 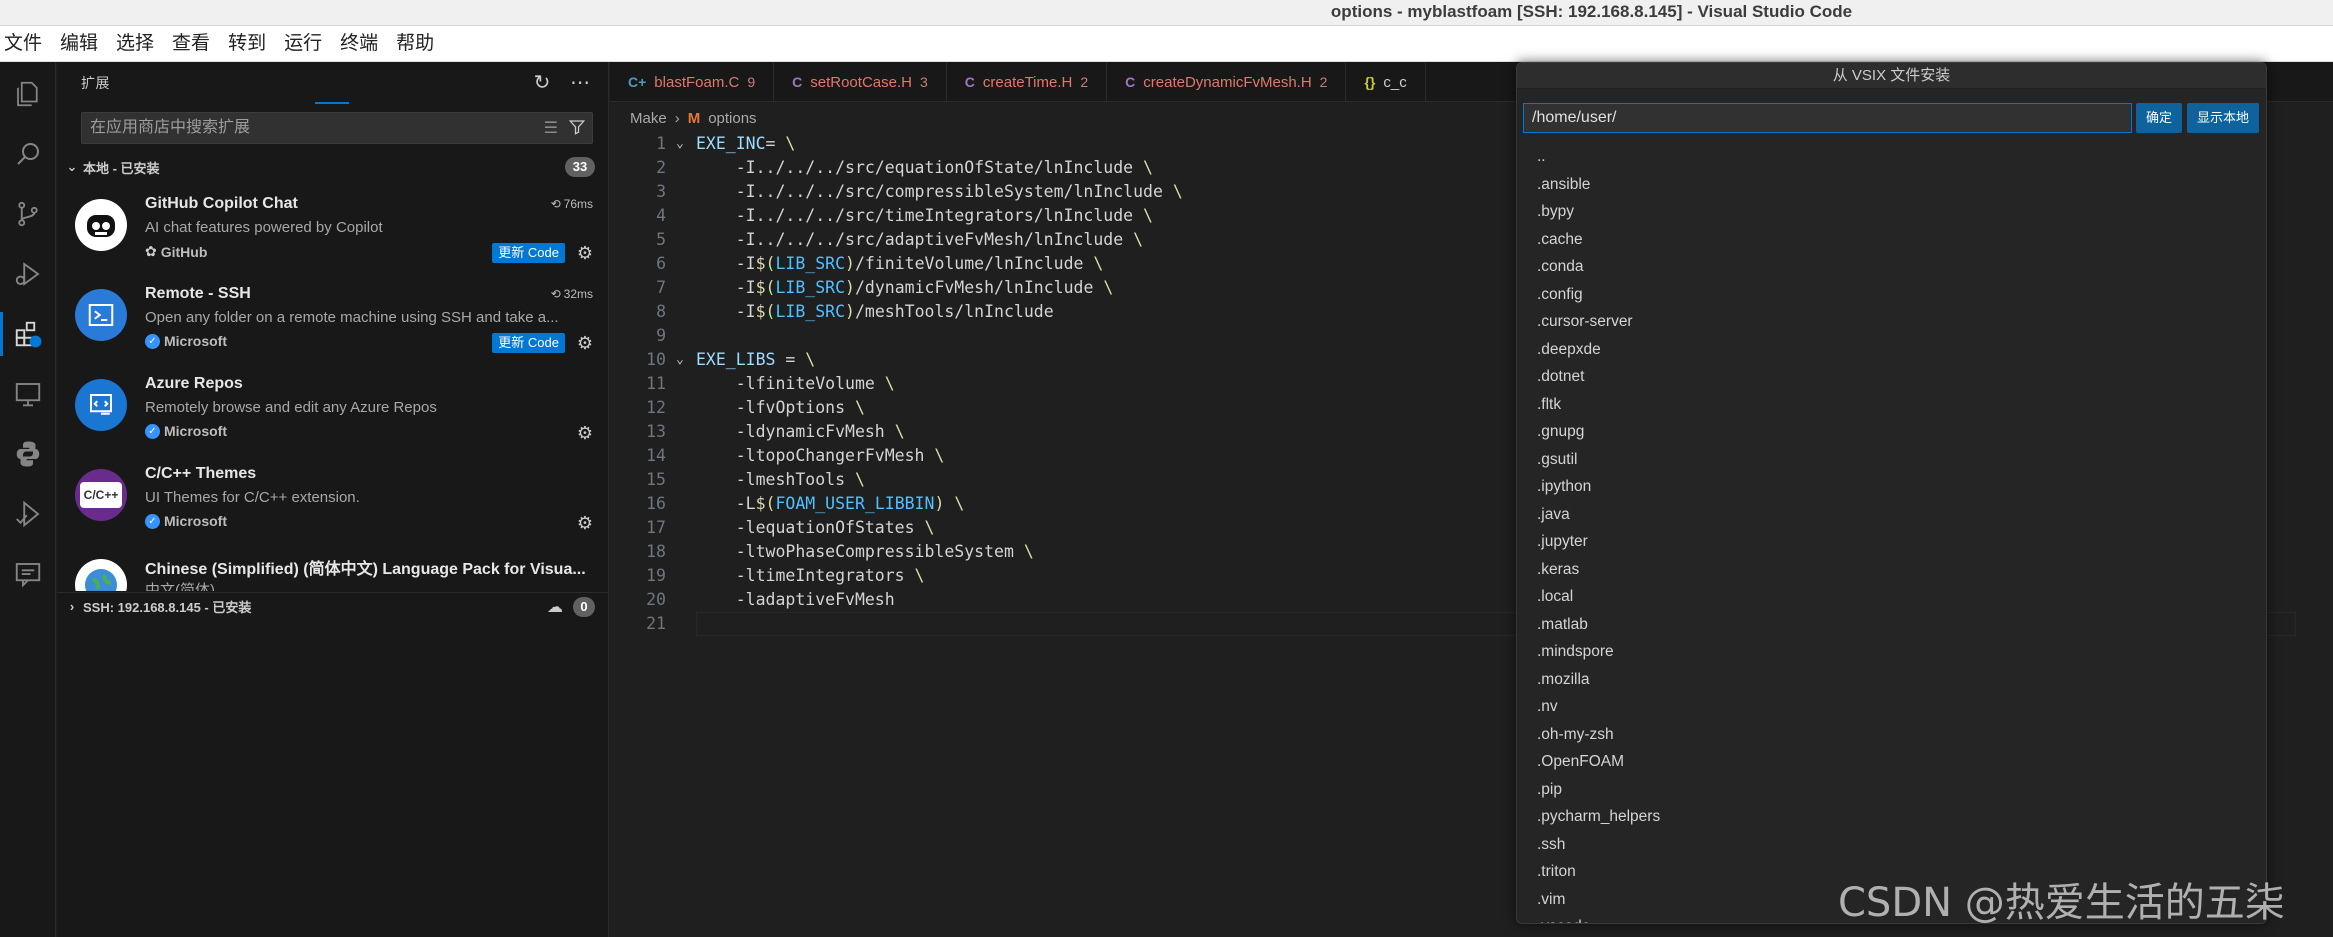 What do you see at coordinates (247, 44) in the screenshot?
I see `menu-go: 转到` at bounding box center [247, 44].